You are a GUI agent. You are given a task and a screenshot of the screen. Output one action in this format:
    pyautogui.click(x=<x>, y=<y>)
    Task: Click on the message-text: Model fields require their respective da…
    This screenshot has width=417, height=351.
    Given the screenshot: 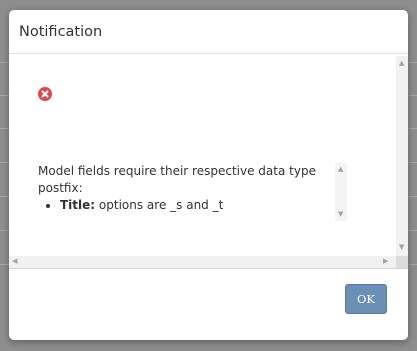 What is the action you would take?
    pyautogui.click(x=183, y=192)
    